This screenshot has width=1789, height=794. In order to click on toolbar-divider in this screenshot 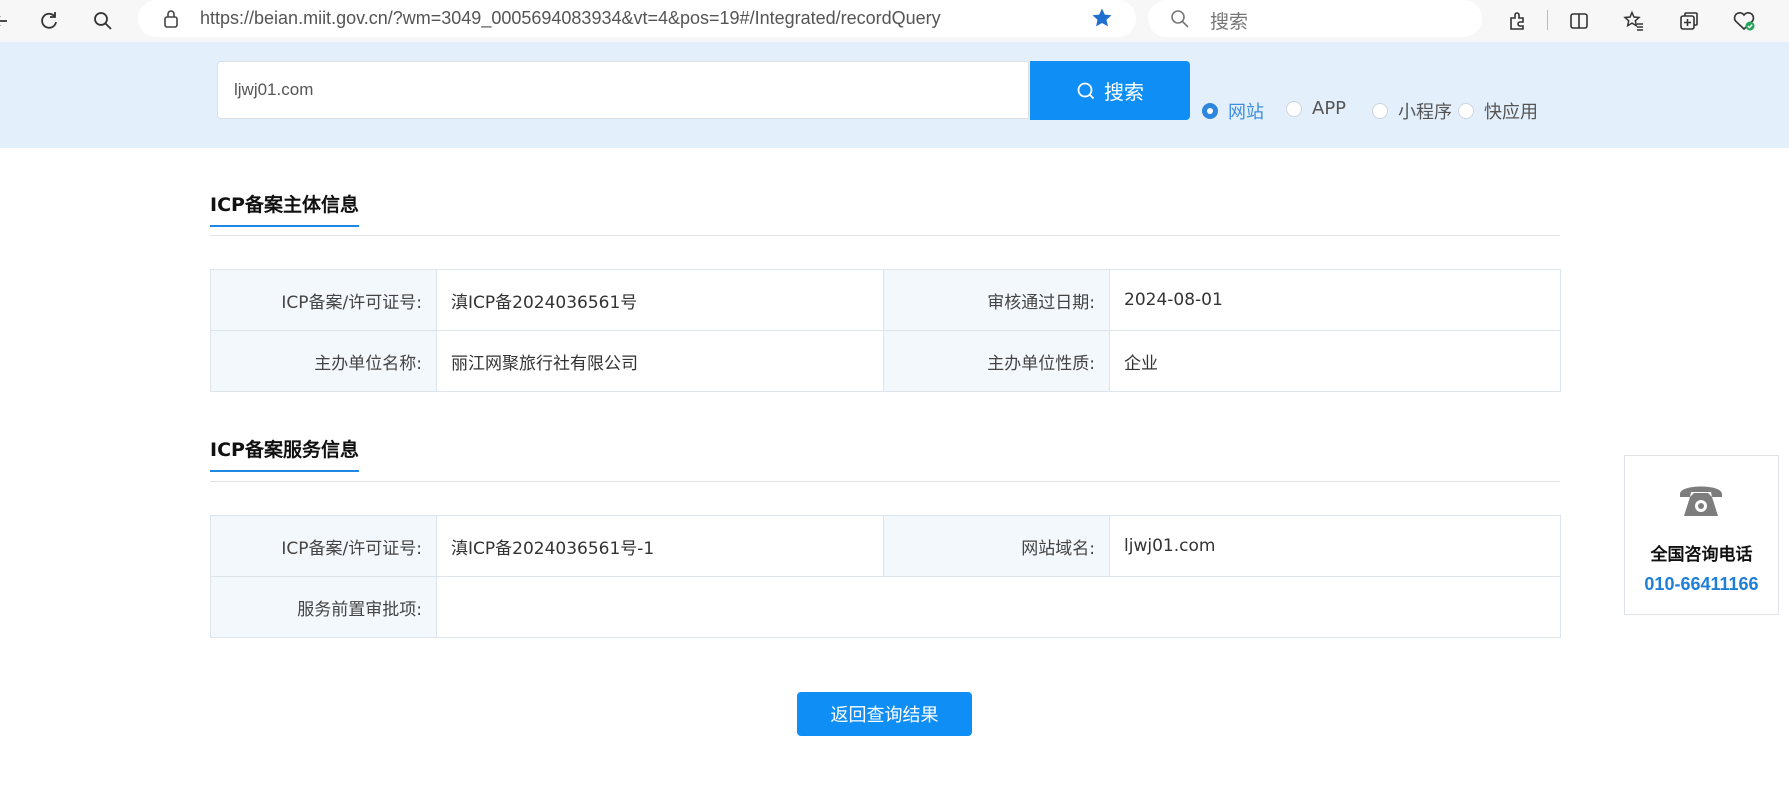, I will do `click(1547, 20)`.